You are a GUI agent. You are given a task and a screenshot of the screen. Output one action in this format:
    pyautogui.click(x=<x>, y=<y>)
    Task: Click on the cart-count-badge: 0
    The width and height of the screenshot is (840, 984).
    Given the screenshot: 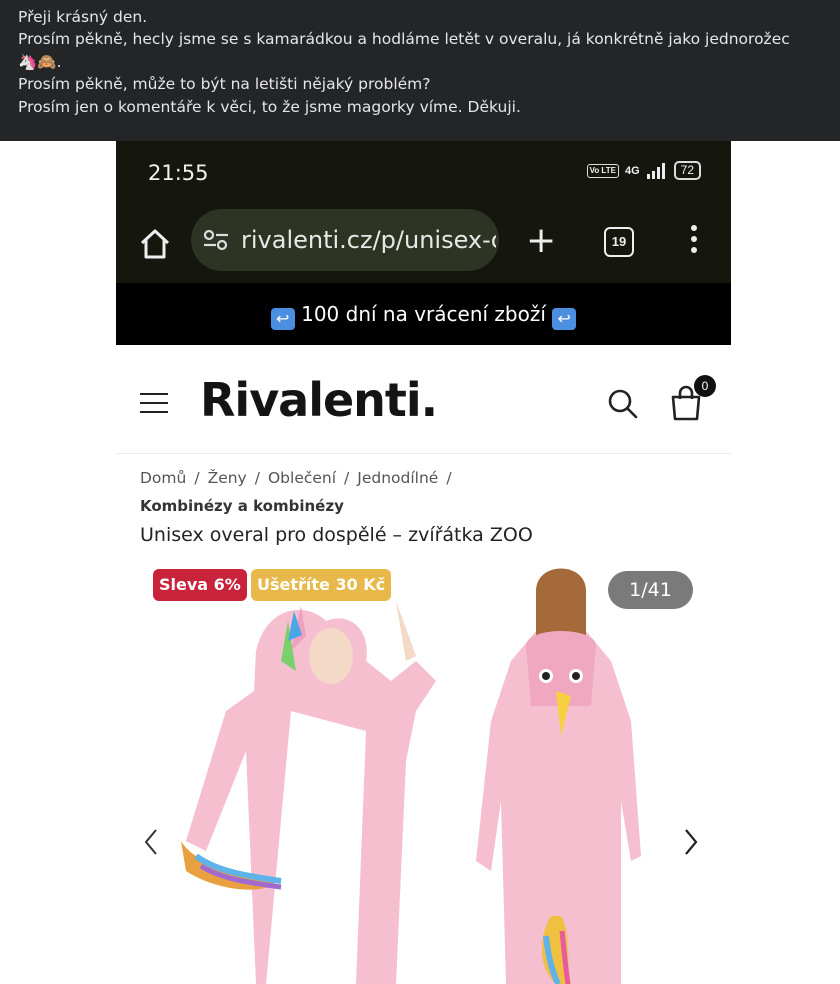 What is the action you would take?
    pyautogui.click(x=705, y=386)
    